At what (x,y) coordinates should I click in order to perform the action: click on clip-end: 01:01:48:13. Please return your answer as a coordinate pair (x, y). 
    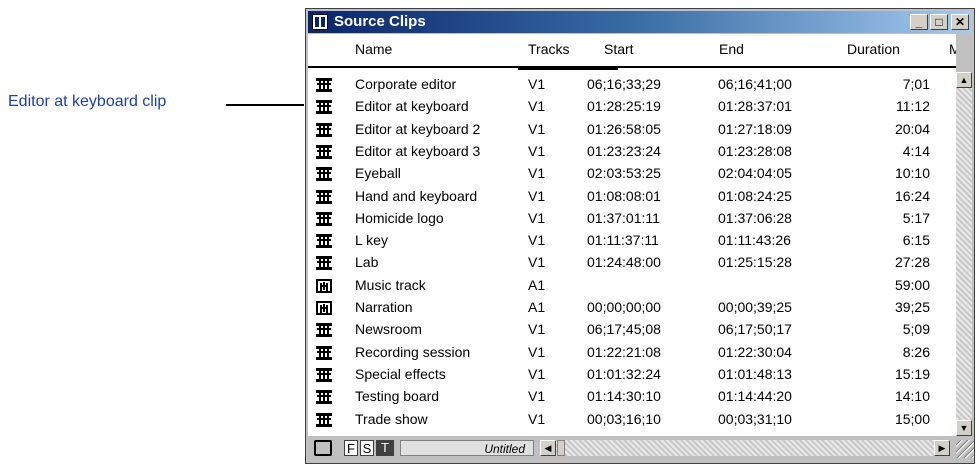
    Looking at the image, I should click on (755, 373).